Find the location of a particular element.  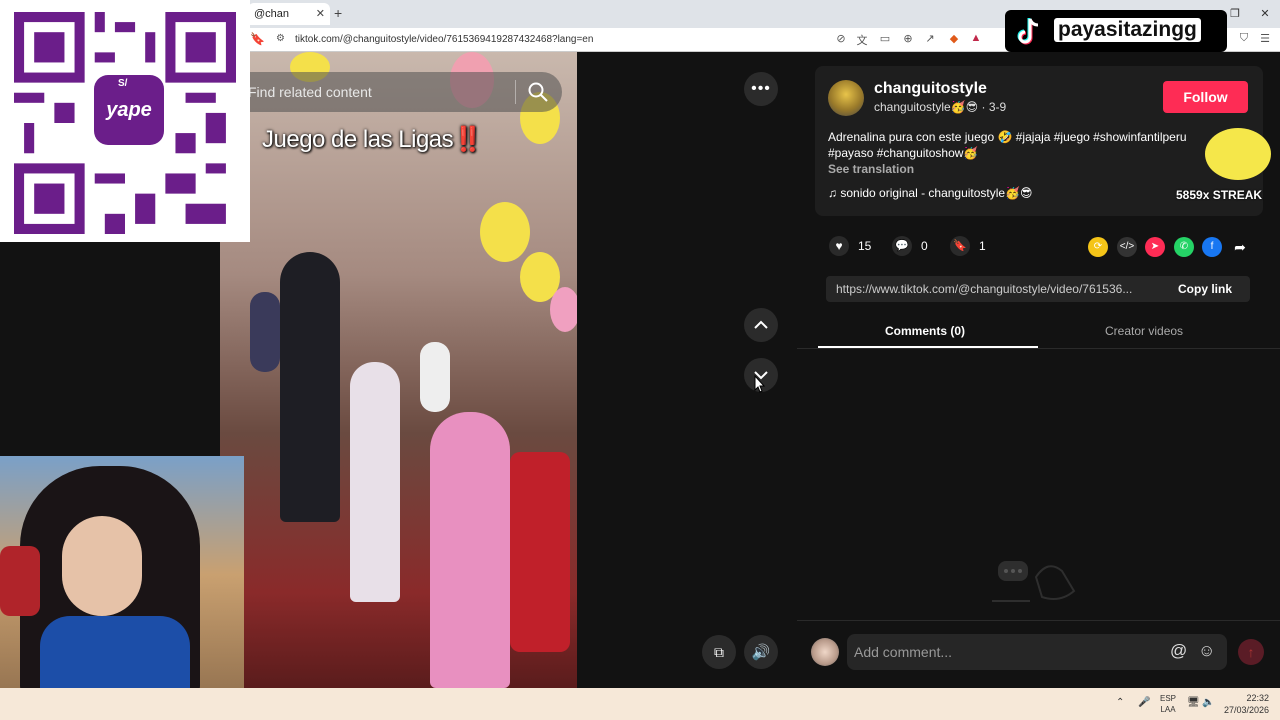

new-tab-icon: + is located at coordinates (338, 13).